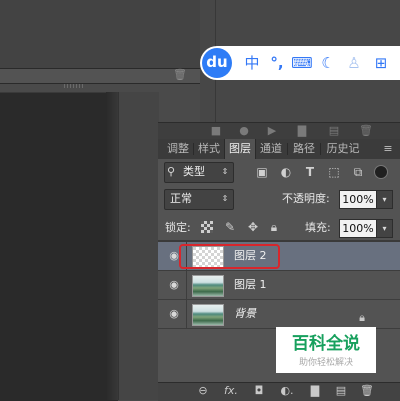 Image resolution: width=400 pixels, height=401 pixels. Describe the element at coordinates (325, 363) in the screenshot. I see `watermark-subtitle: 助你轻松解决` at that location.